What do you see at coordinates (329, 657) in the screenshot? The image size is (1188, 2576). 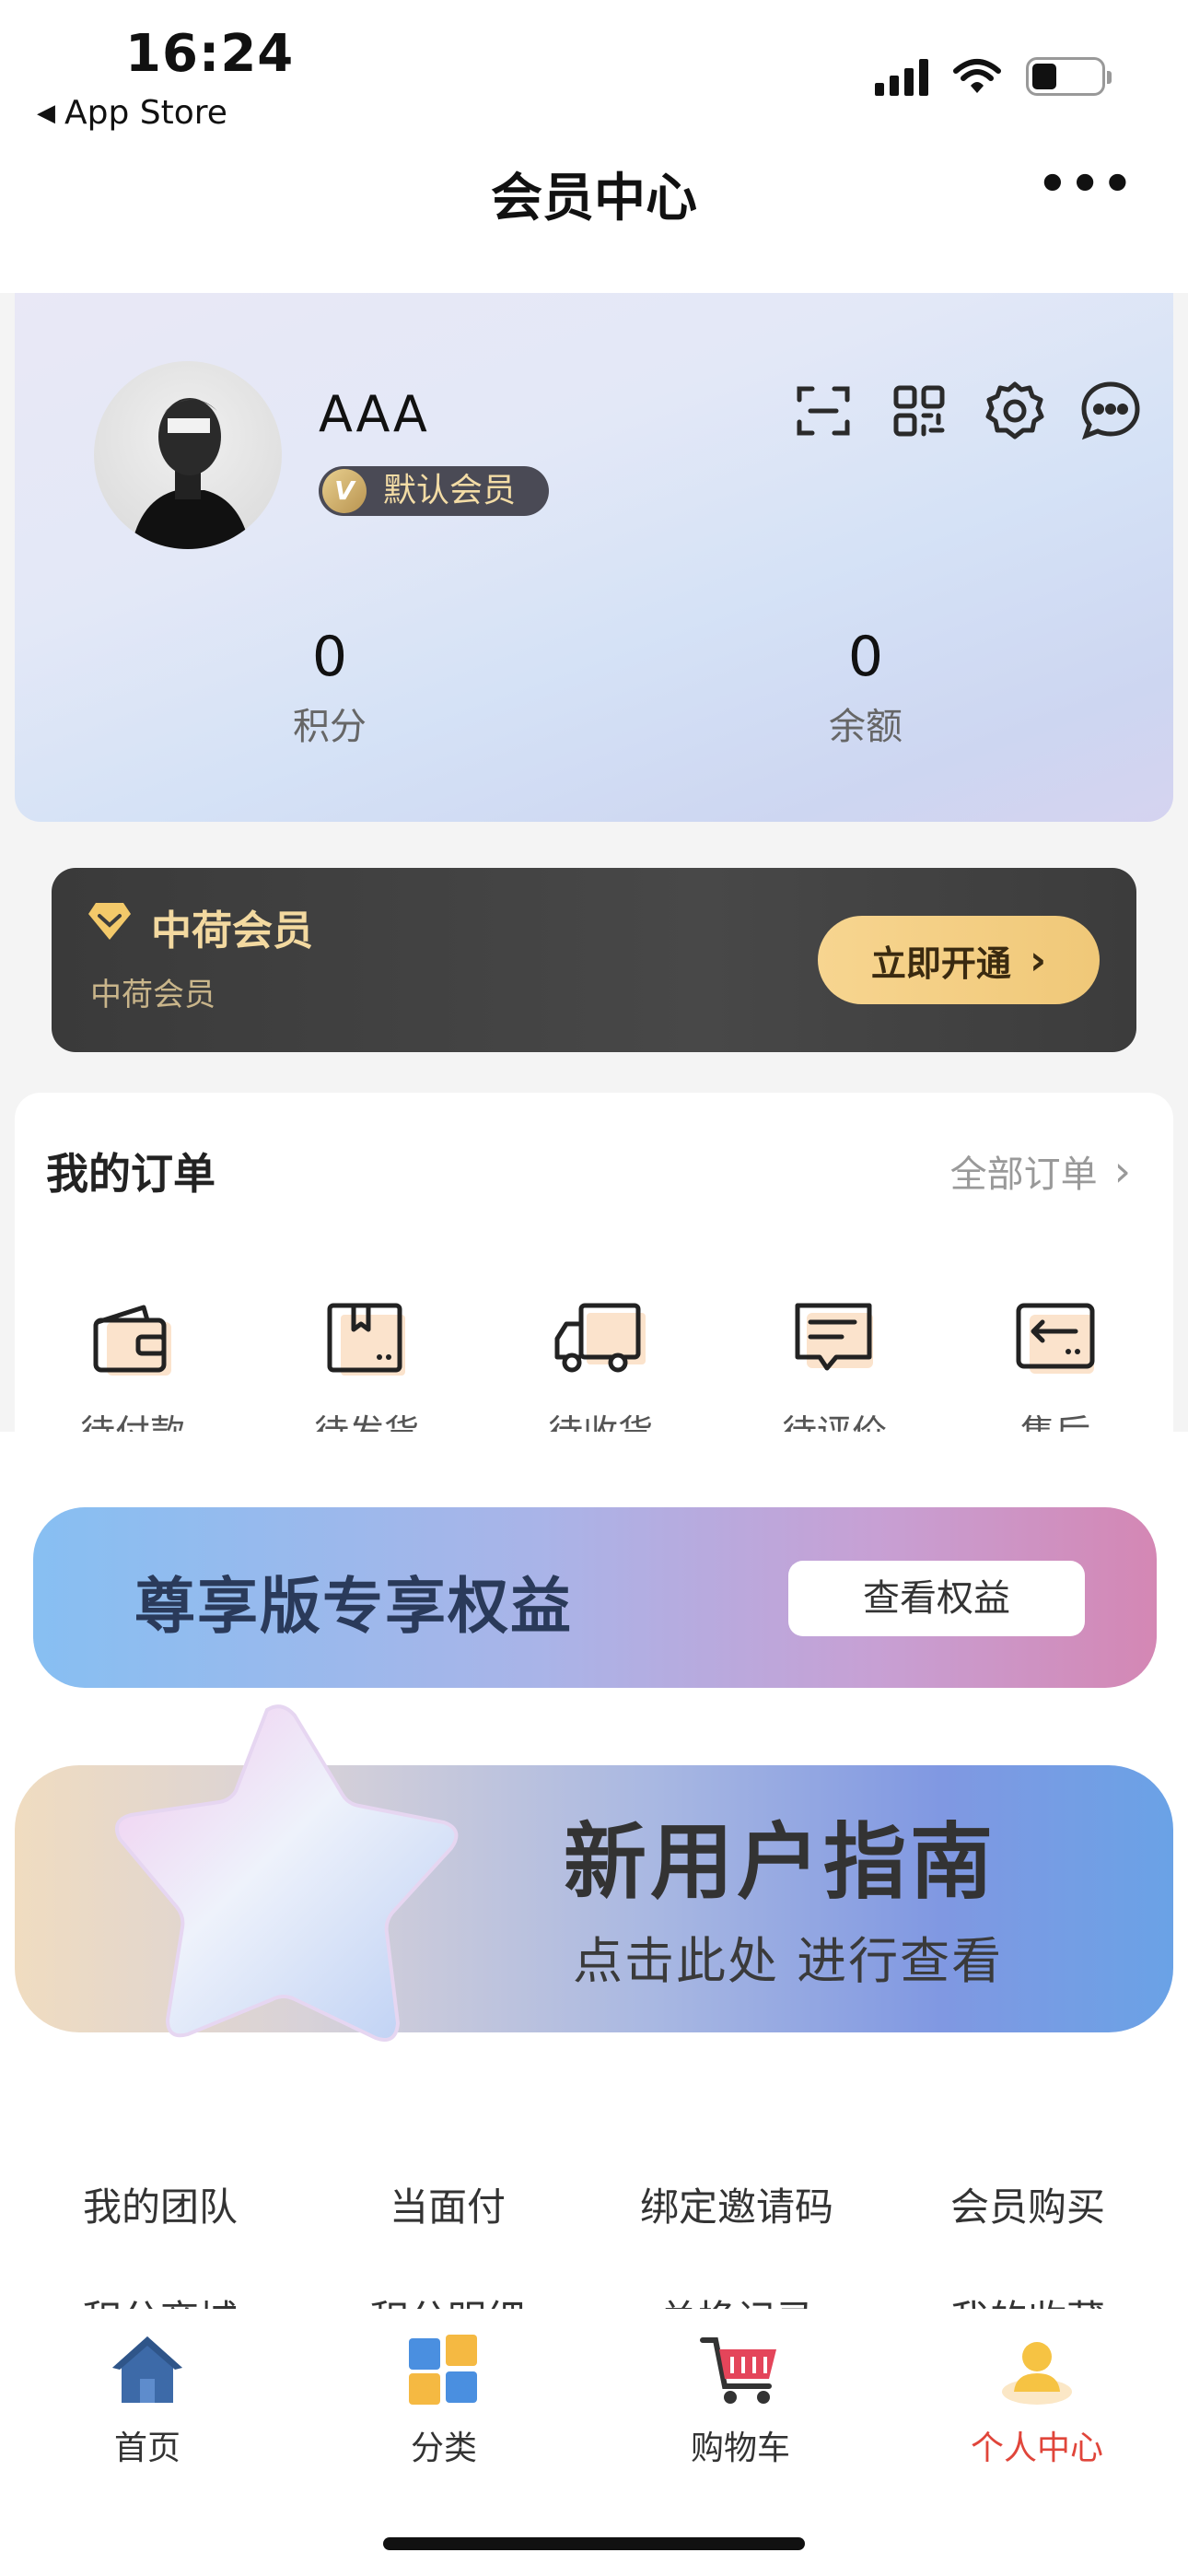 I see `points-value: 0` at bounding box center [329, 657].